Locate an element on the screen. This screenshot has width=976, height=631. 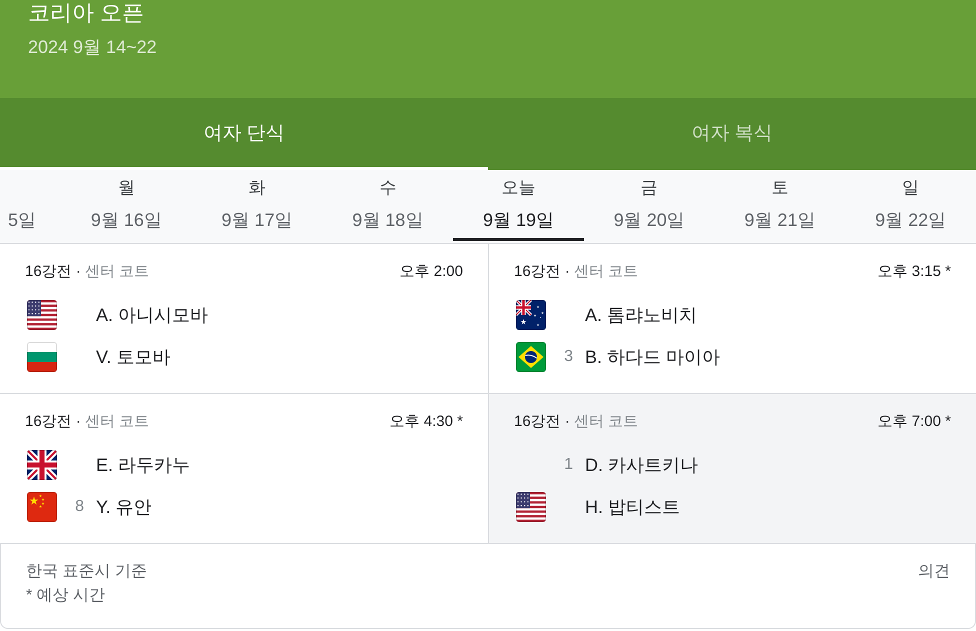
player-name: D. 카사트키나 is located at coordinates (642, 465).